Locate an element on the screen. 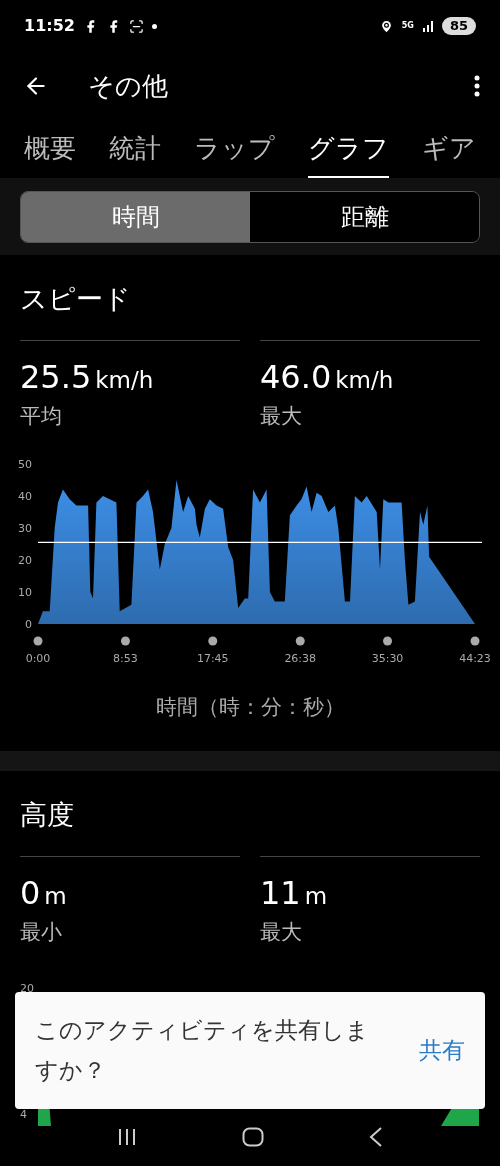 Image resolution: width=500 pixels, height=1166 pixels. more-icon is located at coordinates (477, 86).